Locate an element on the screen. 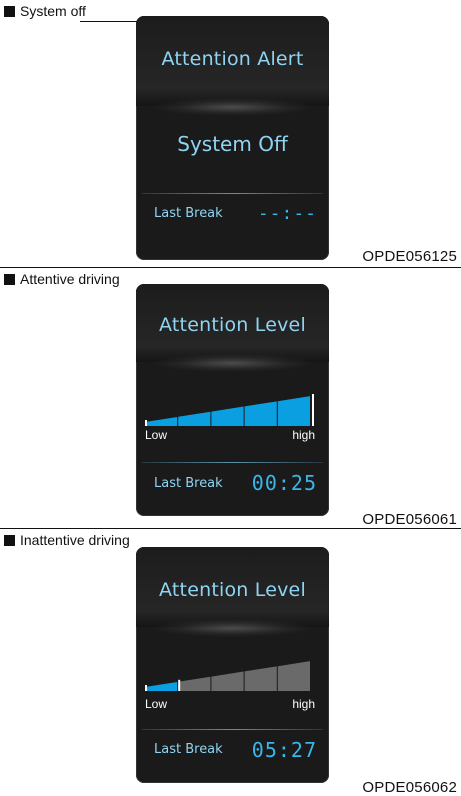 This screenshot has height=796, width=461. figure-code: OPDE056061 is located at coordinates (409, 519).